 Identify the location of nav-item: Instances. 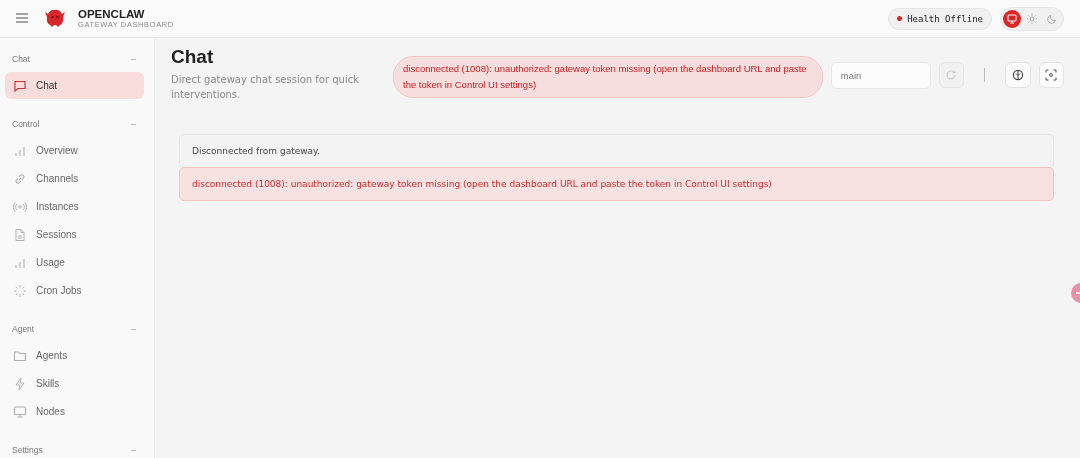
(74, 206).